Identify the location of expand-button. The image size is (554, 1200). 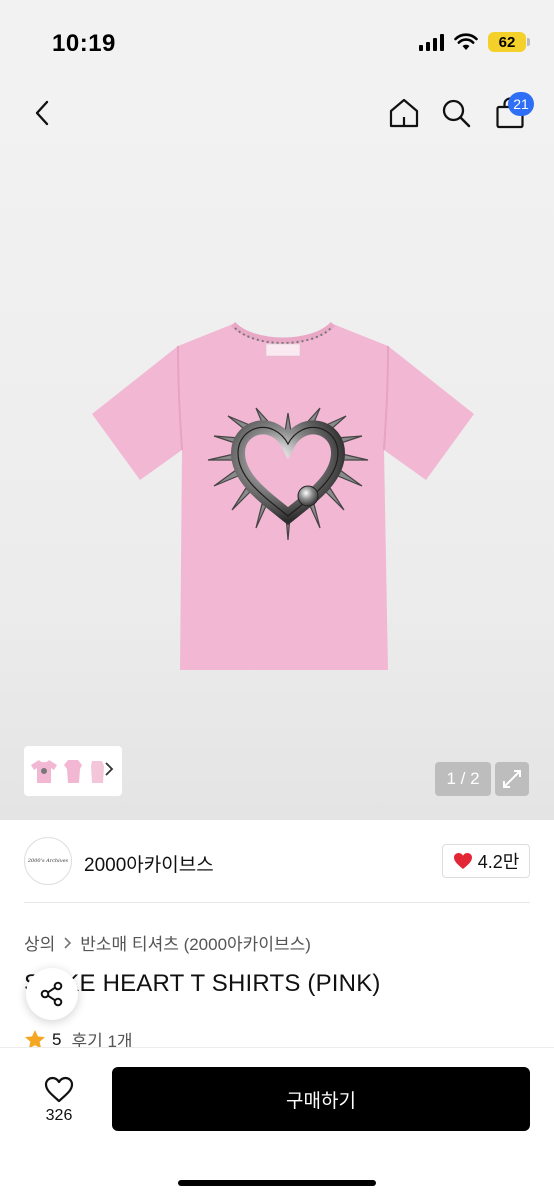
(512, 779).